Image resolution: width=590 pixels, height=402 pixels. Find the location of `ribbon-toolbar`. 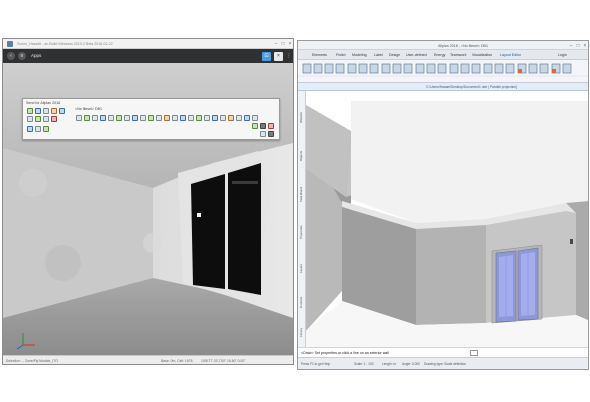

ribbon-toolbar is located at coordinates (443, 71).